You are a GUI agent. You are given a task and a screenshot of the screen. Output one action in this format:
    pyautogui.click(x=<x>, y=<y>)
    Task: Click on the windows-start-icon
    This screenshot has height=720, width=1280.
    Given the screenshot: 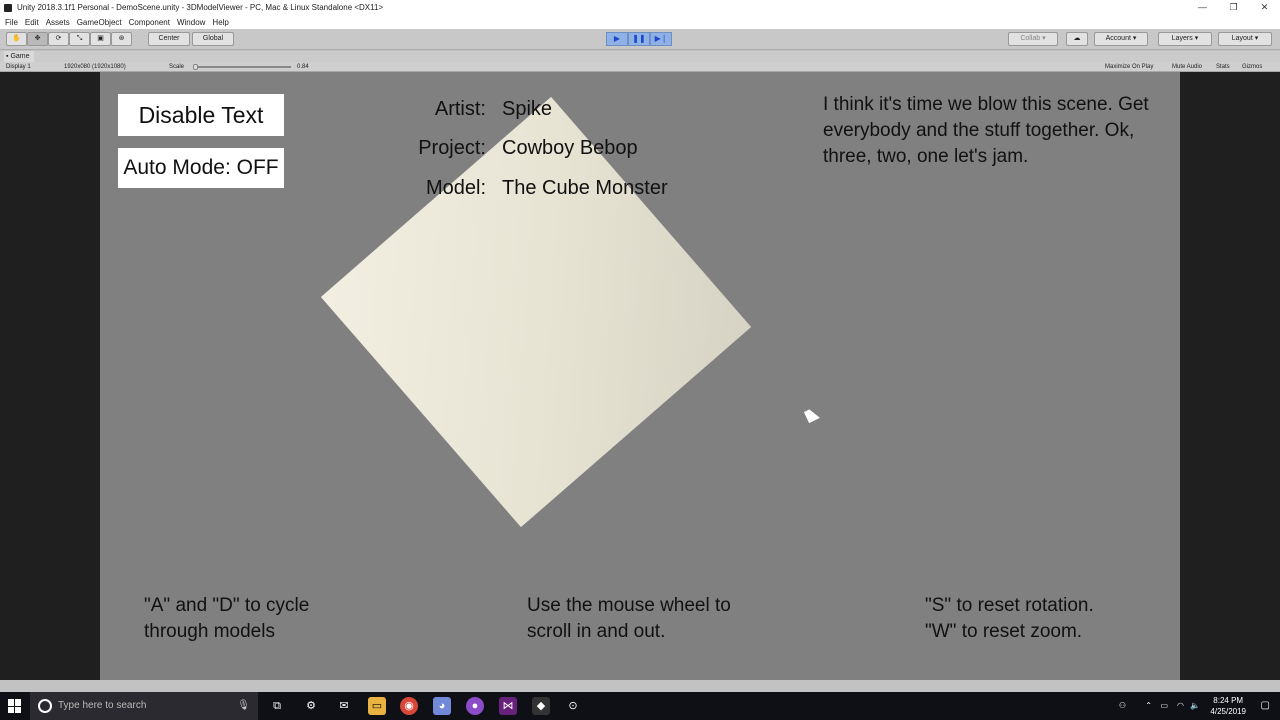 What is the action you would take?
    pyautogui.click(x=15, y=706)
    